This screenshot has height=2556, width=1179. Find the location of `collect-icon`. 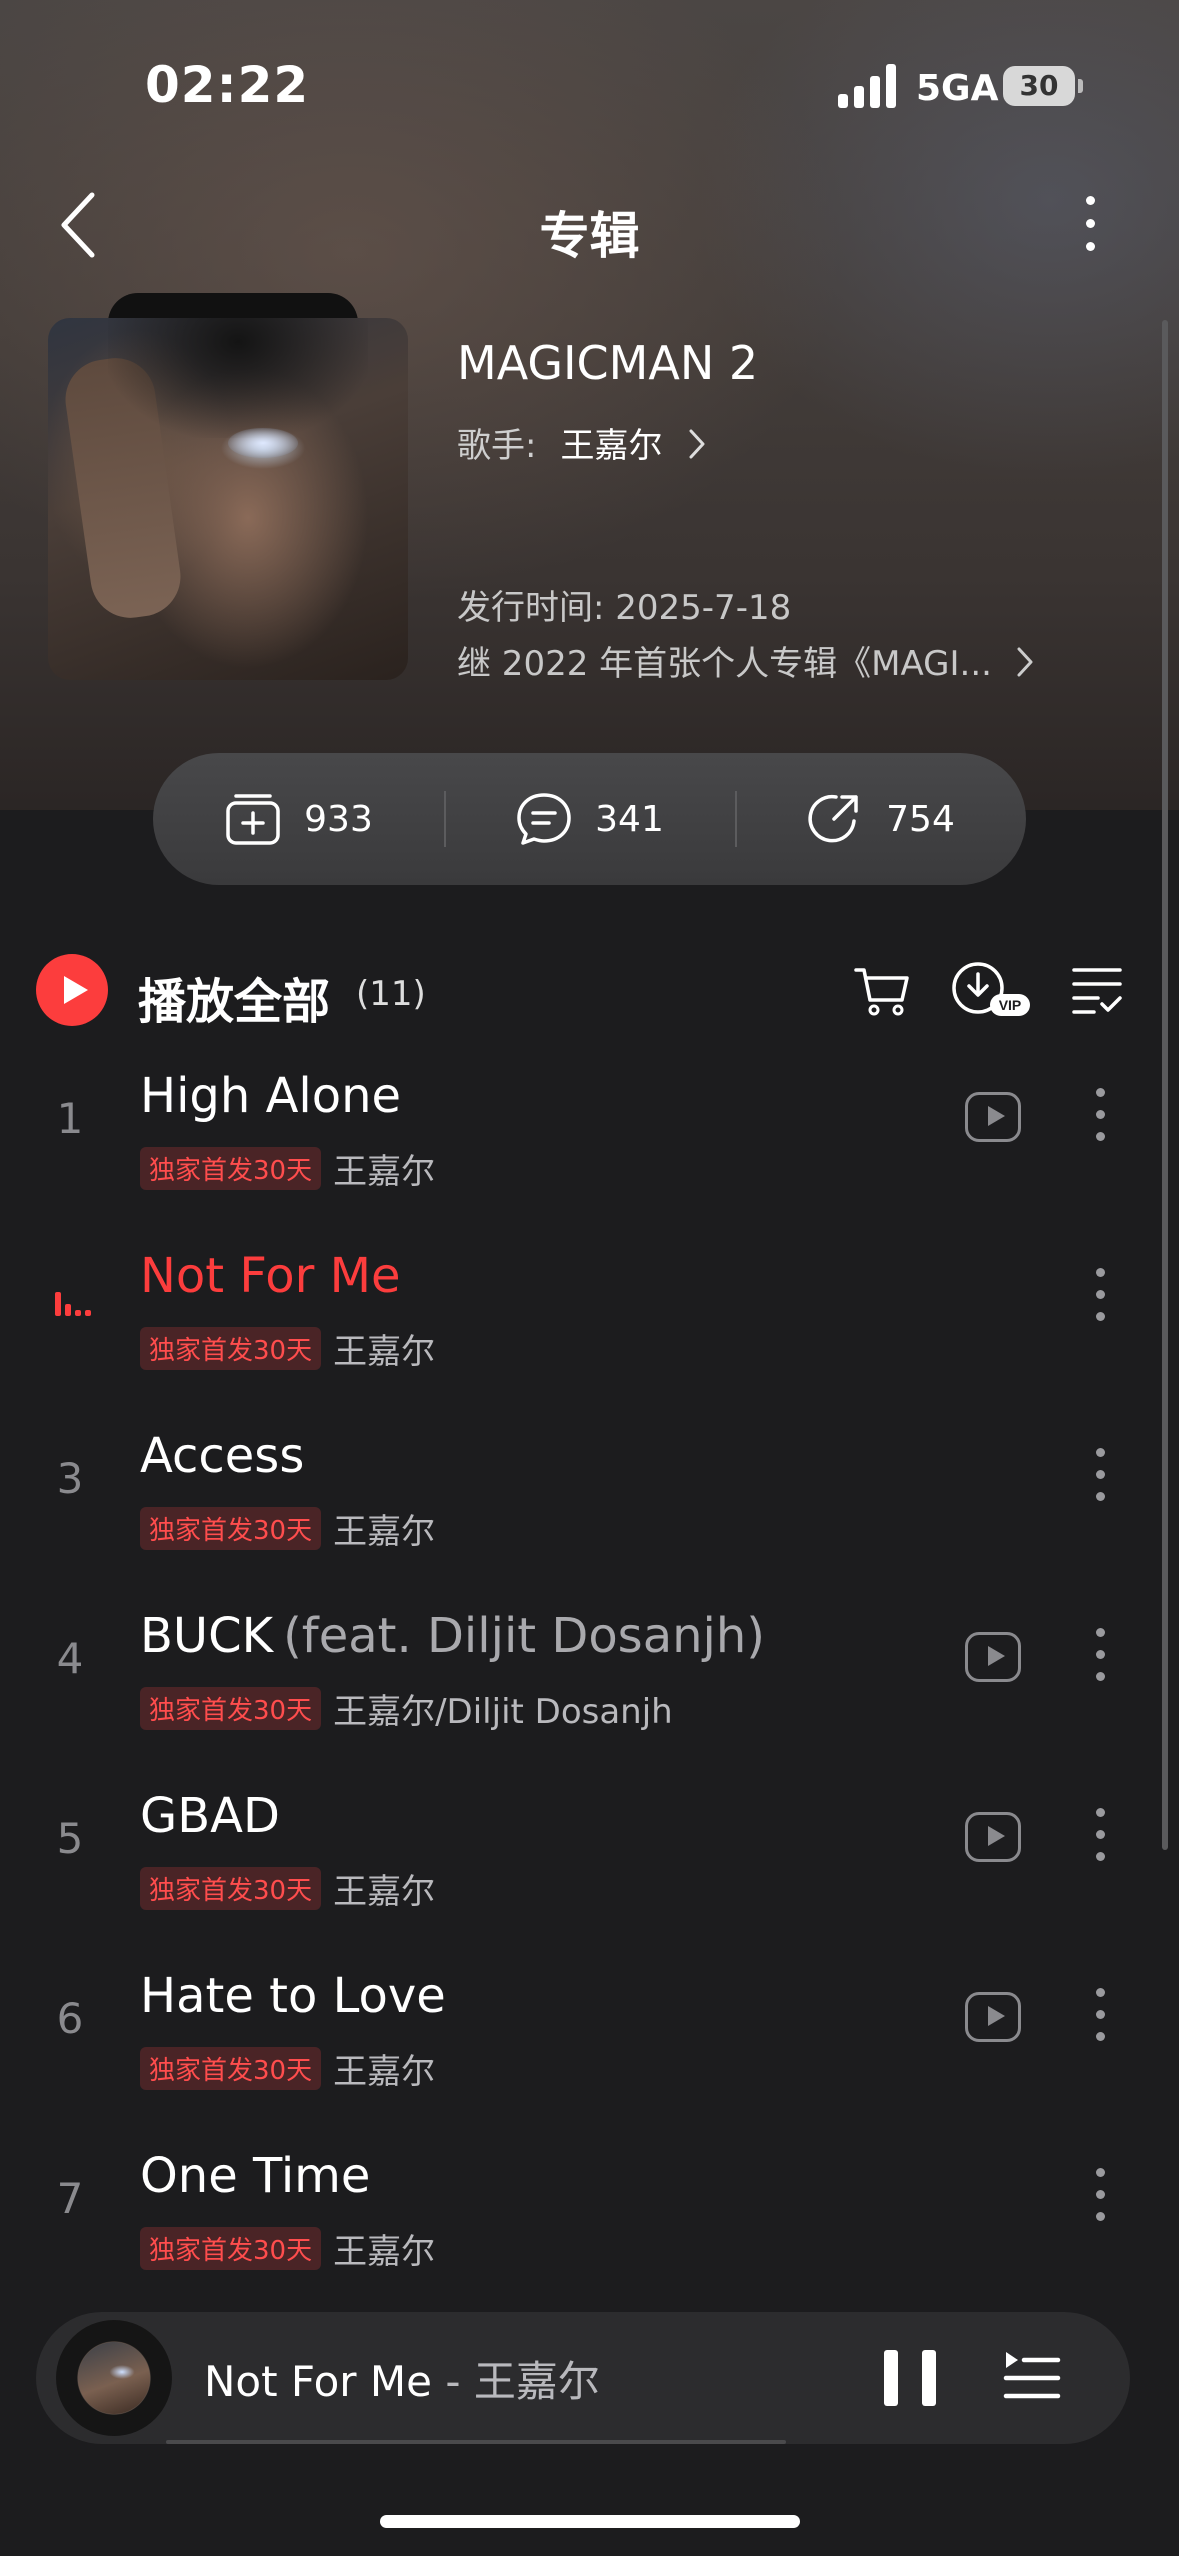

collect-icon is located at coordinates (253, 819).